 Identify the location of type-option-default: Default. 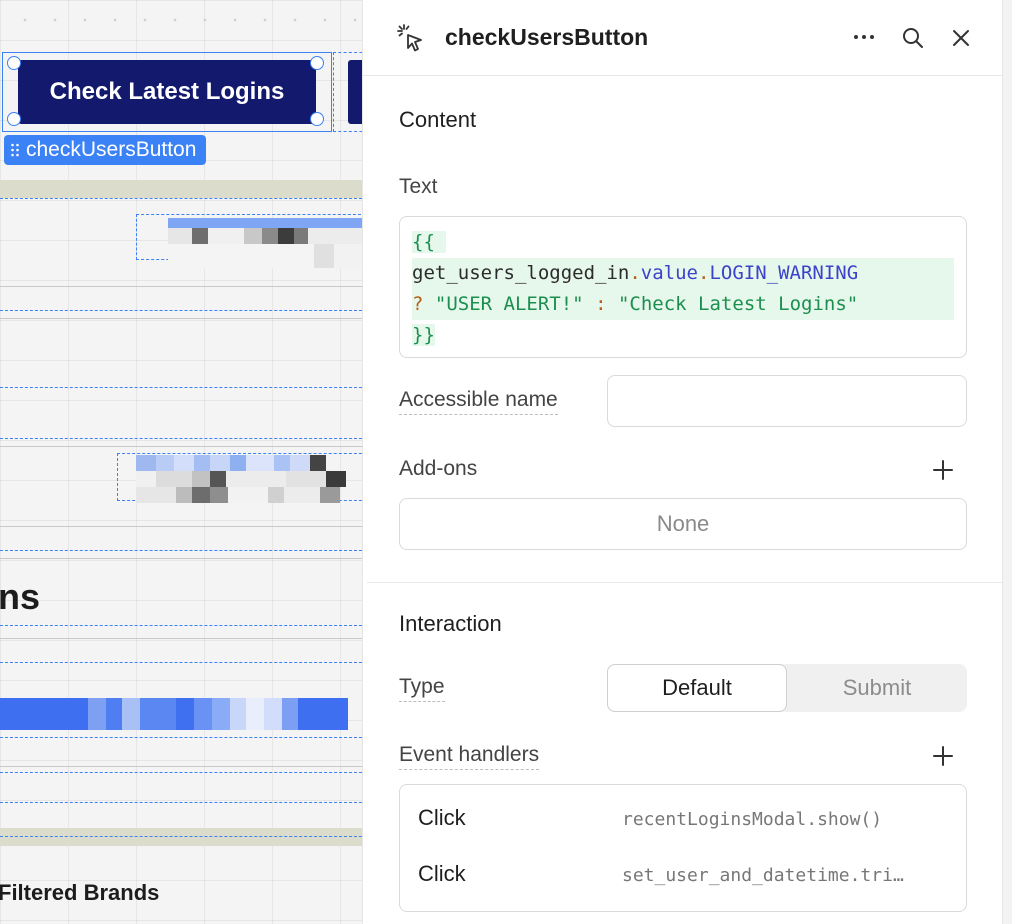
(697, 688).